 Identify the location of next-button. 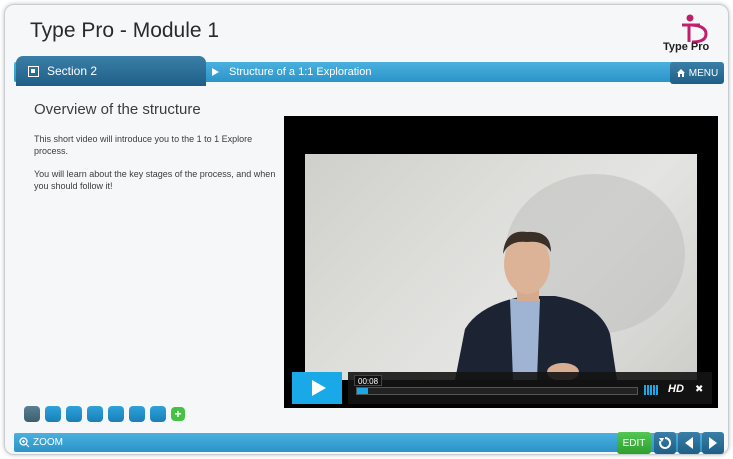
(713, 443).